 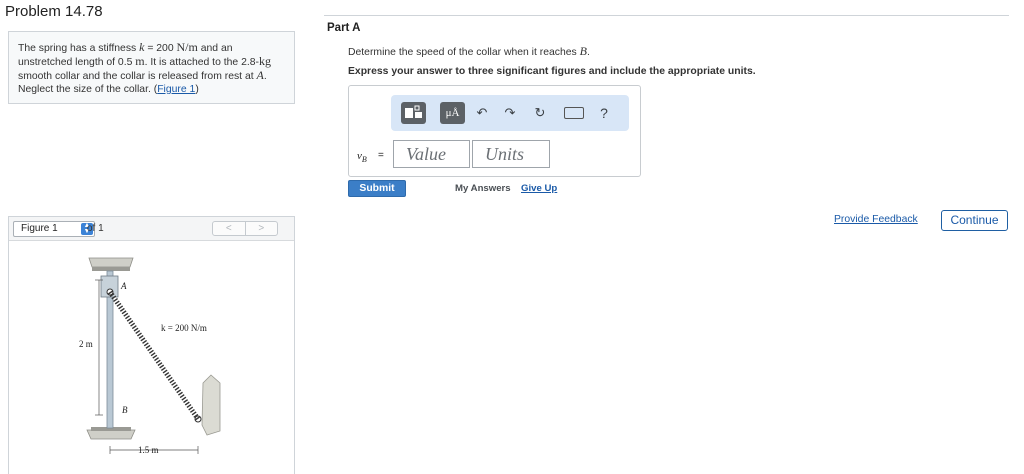 What do you see at coordinates (229, 228) in the screenshot?
I see `prev-figure-button: <` at bounding box center [229, 228].